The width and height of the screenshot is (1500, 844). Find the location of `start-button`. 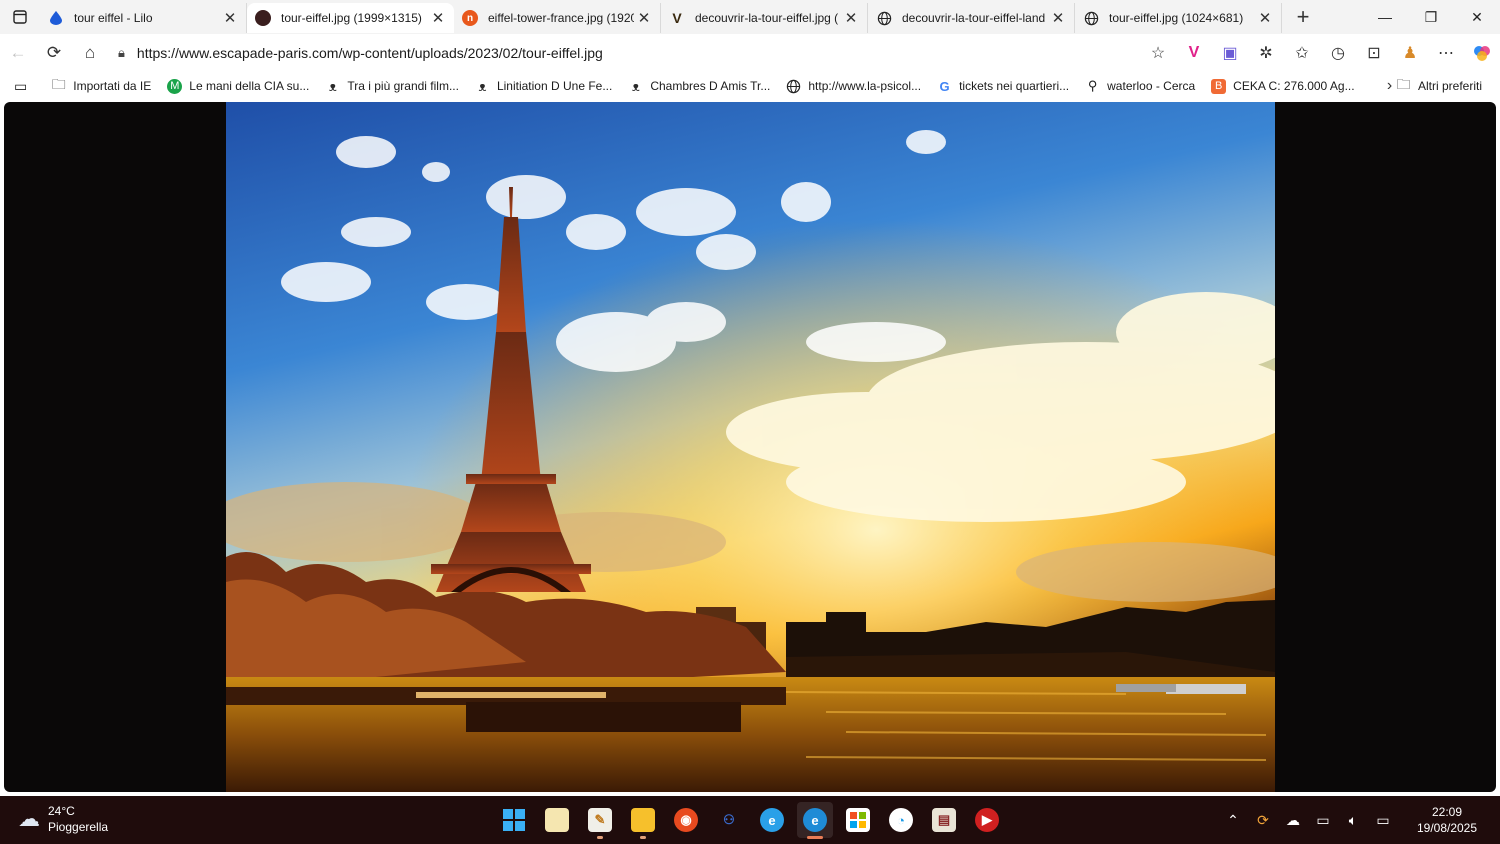

start-button is located at coordinates (514, 820).